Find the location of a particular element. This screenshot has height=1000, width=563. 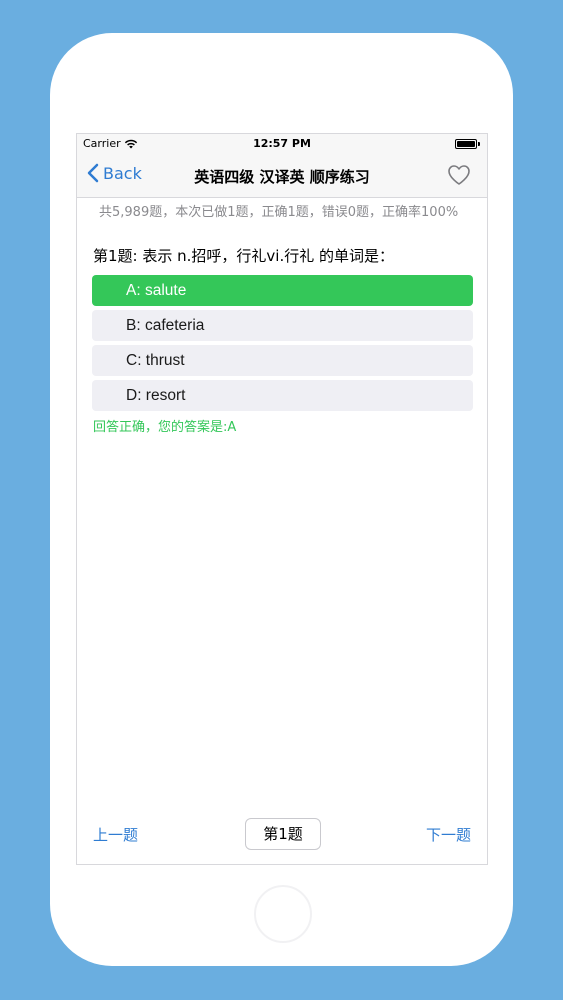

back-button: Back is located at coordinates (114, 173).